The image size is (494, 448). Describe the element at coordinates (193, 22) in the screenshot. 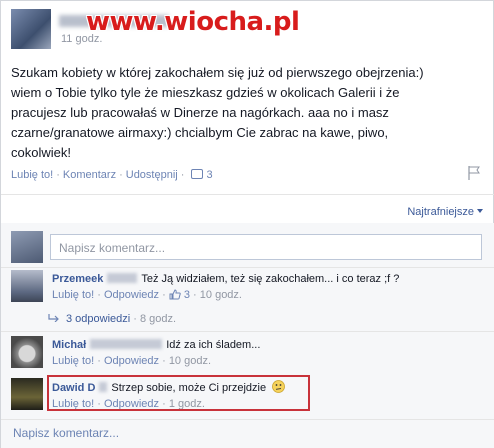

I see `watermark-logo: www.wiocha.pl` at that location.